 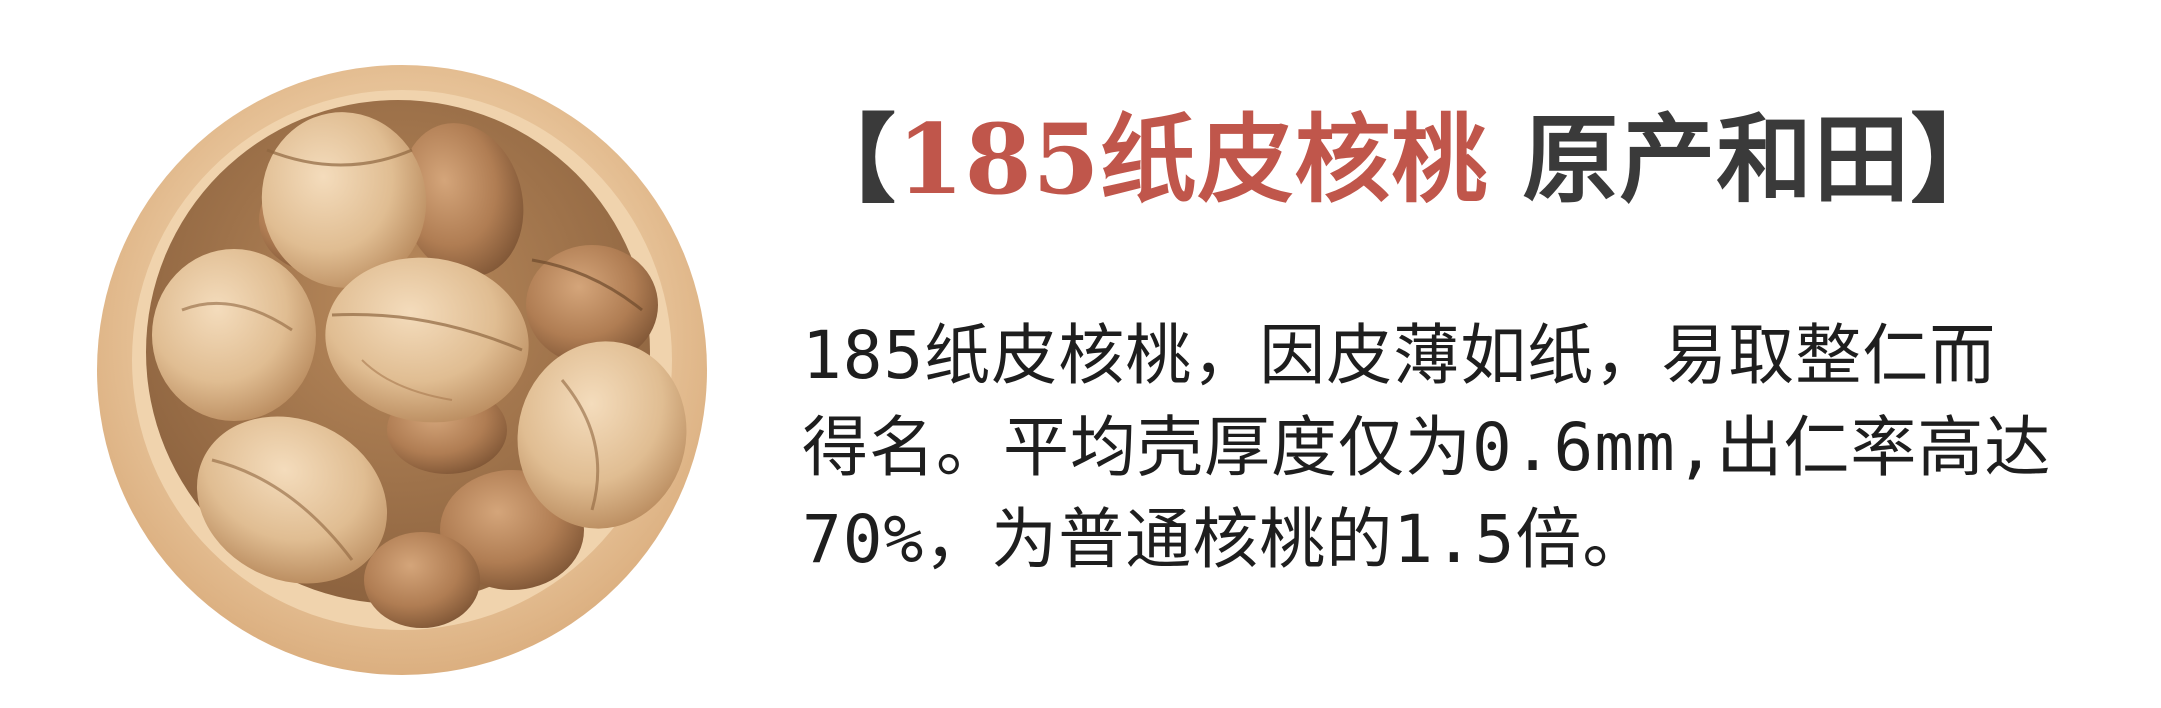 I want to click on description-line-3: 70%，为普通核桃的1.5倍。, so click(x=1226, y=539).